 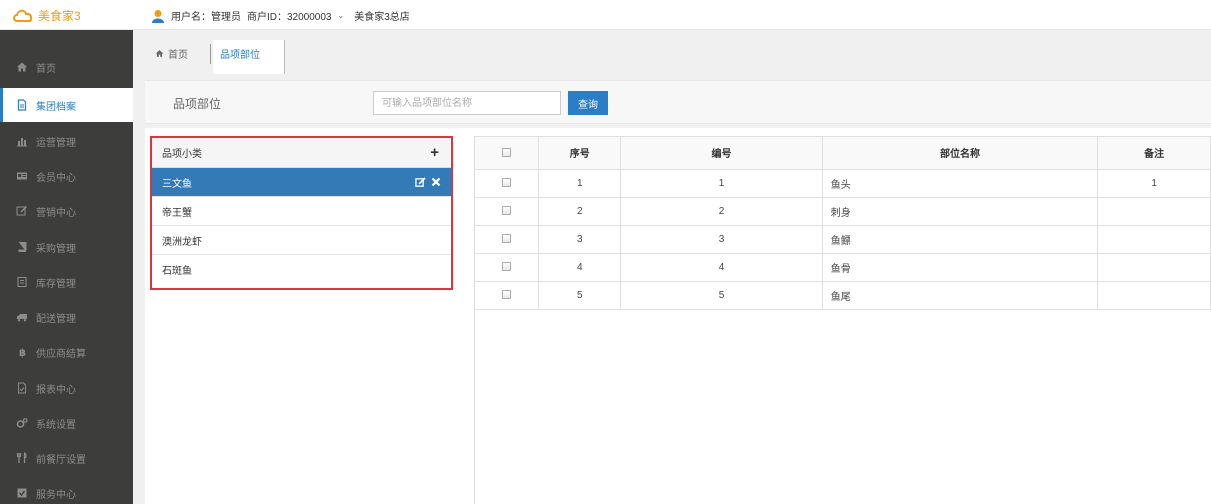 What do you see at coordinates (182, 154) in the screenshot?
I see `category-header-title: 品项小类` at bounding box center [182, 154].